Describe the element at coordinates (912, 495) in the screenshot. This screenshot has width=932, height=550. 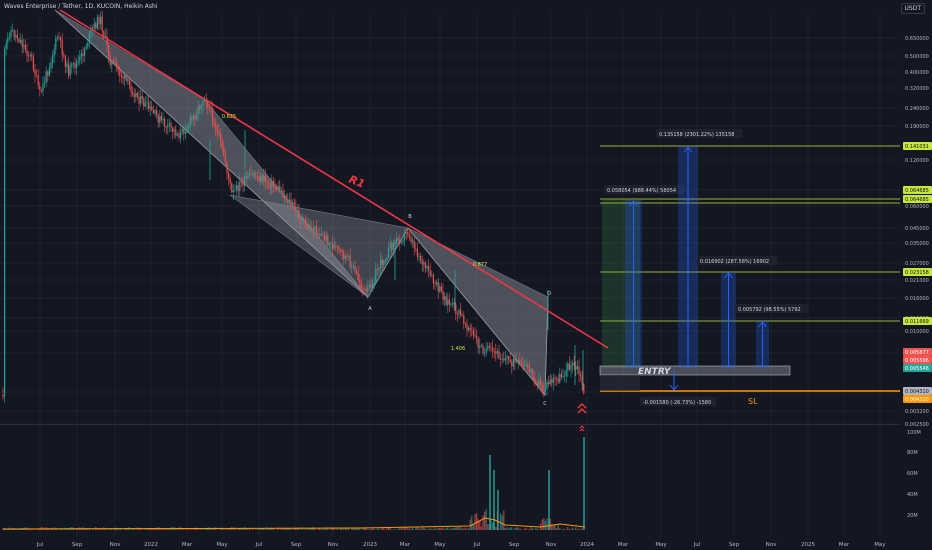
I see `volume-tick-label: 40M` at that location.